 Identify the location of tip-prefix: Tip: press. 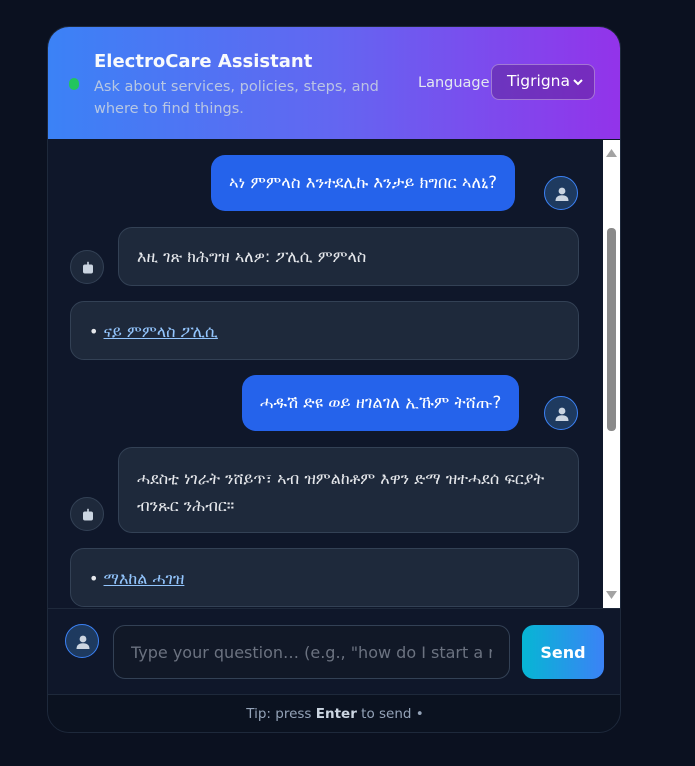
(281, 714).